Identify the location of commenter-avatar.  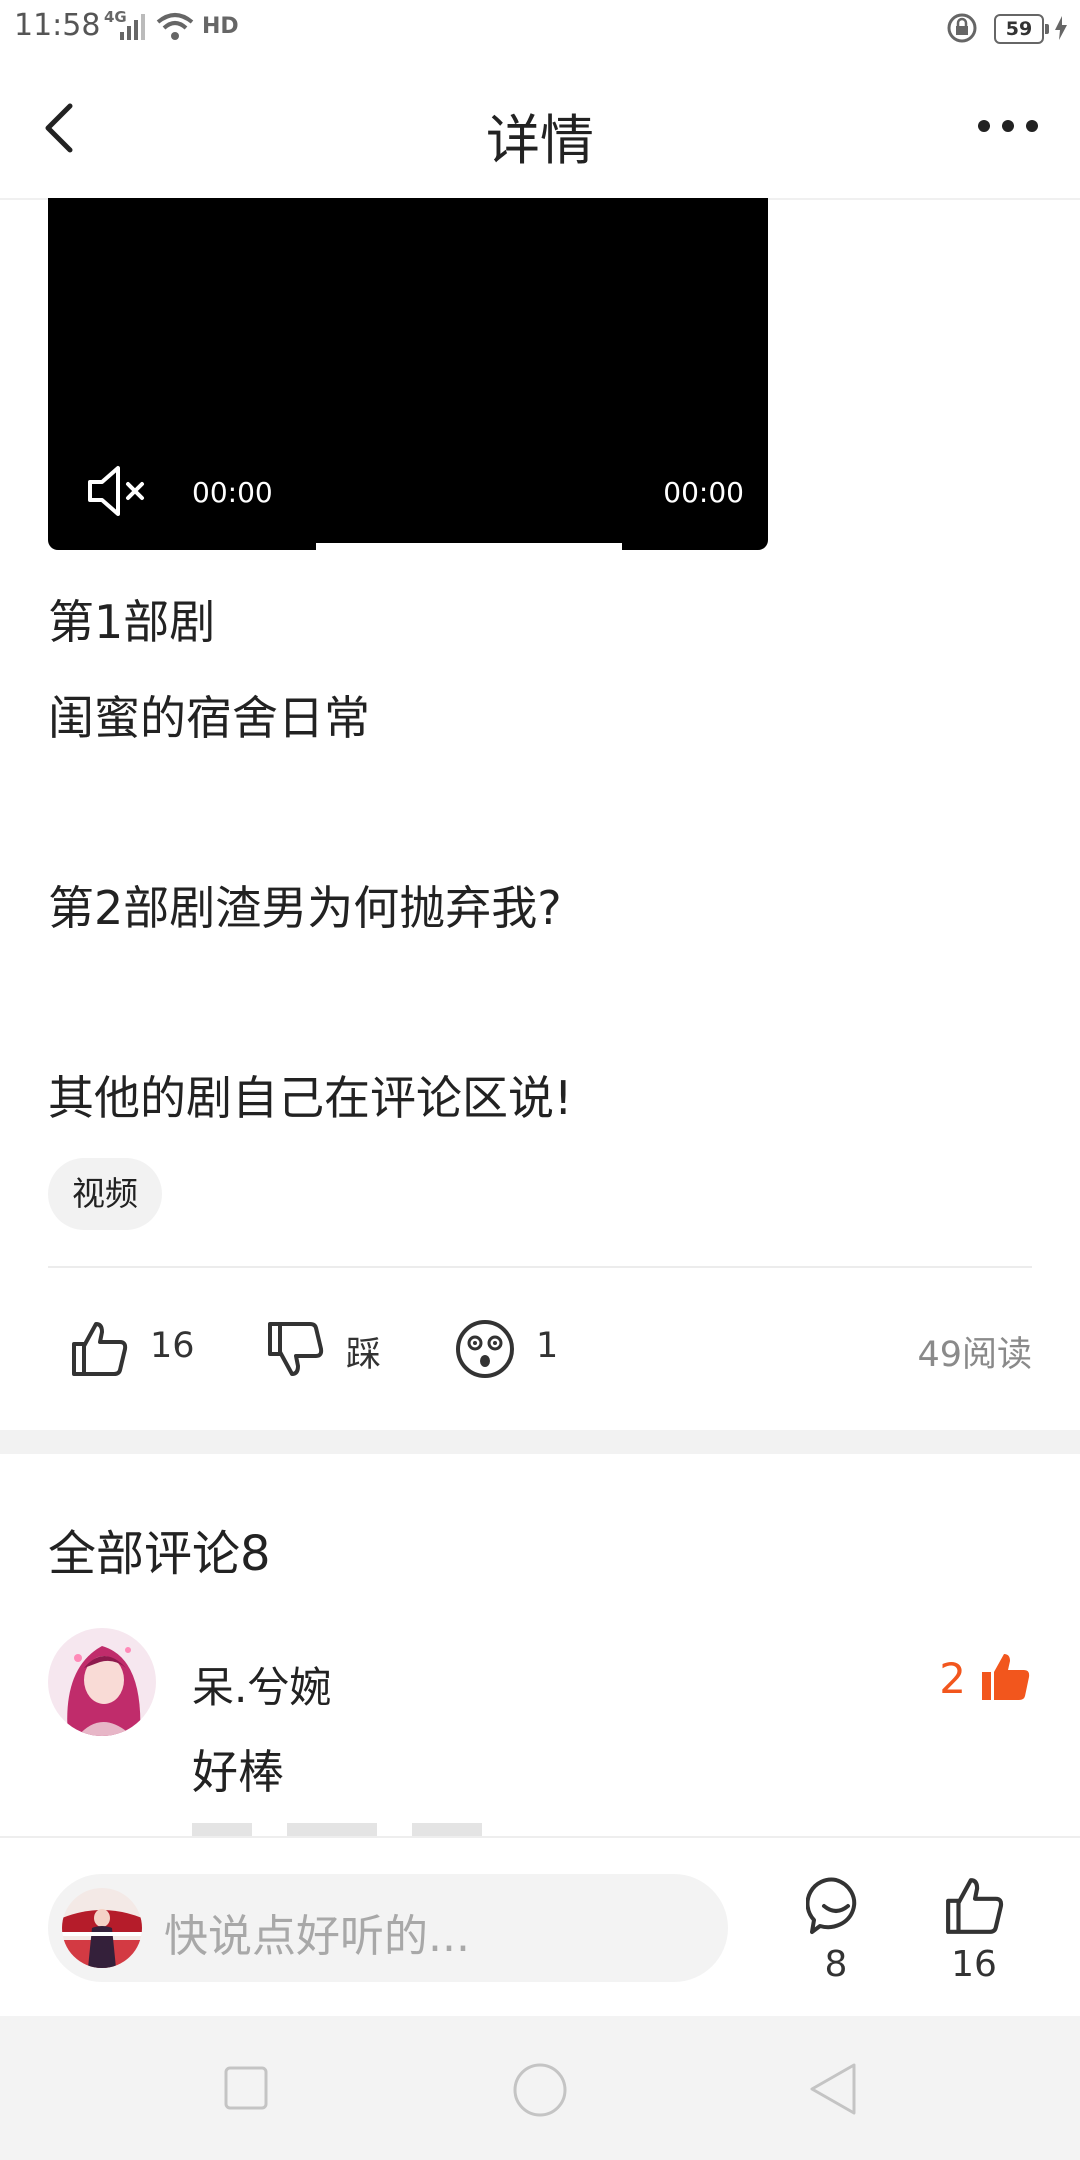
(102, 1682).